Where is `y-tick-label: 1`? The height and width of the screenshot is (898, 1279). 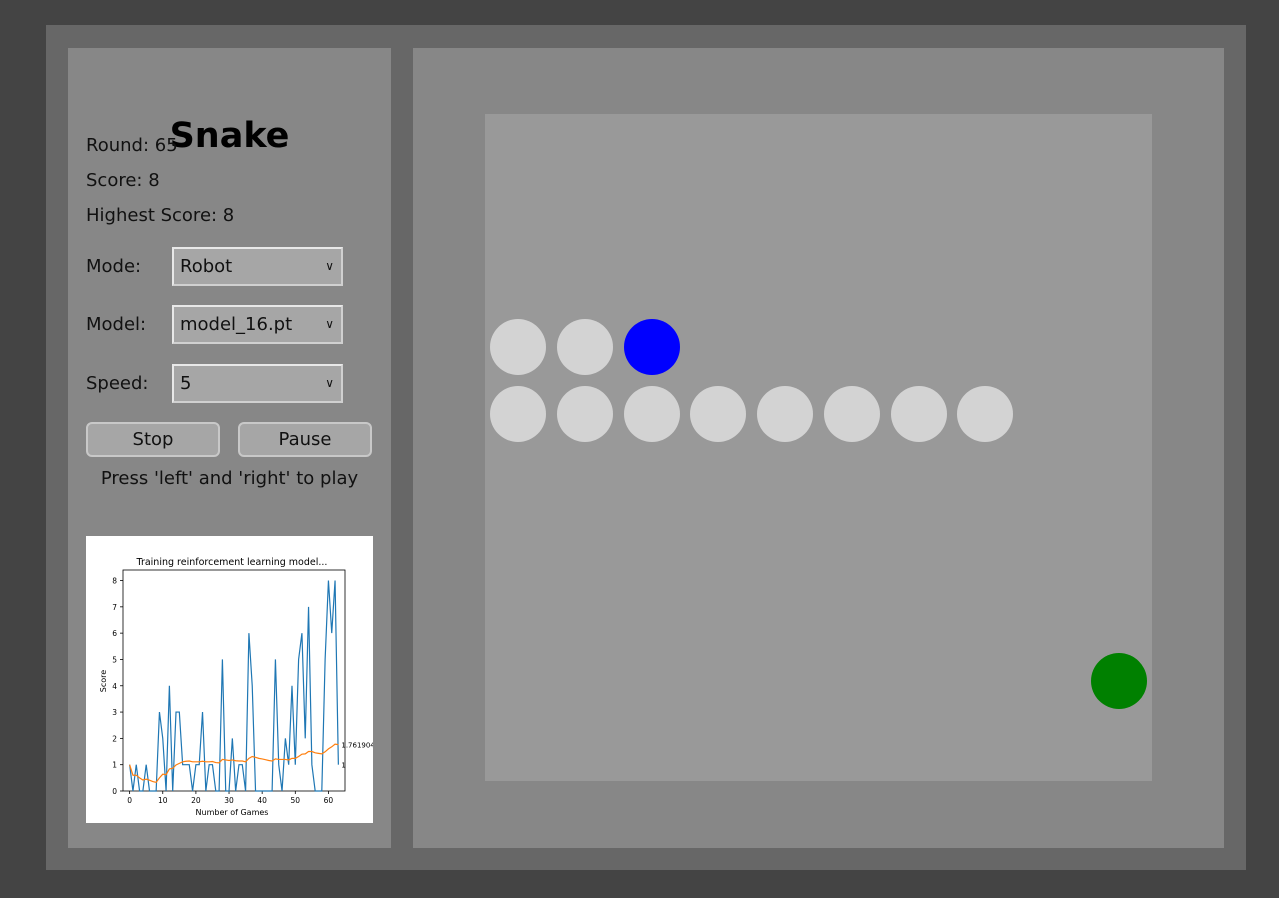 y-tick-label: 1 is located at coordinates (114, 765).